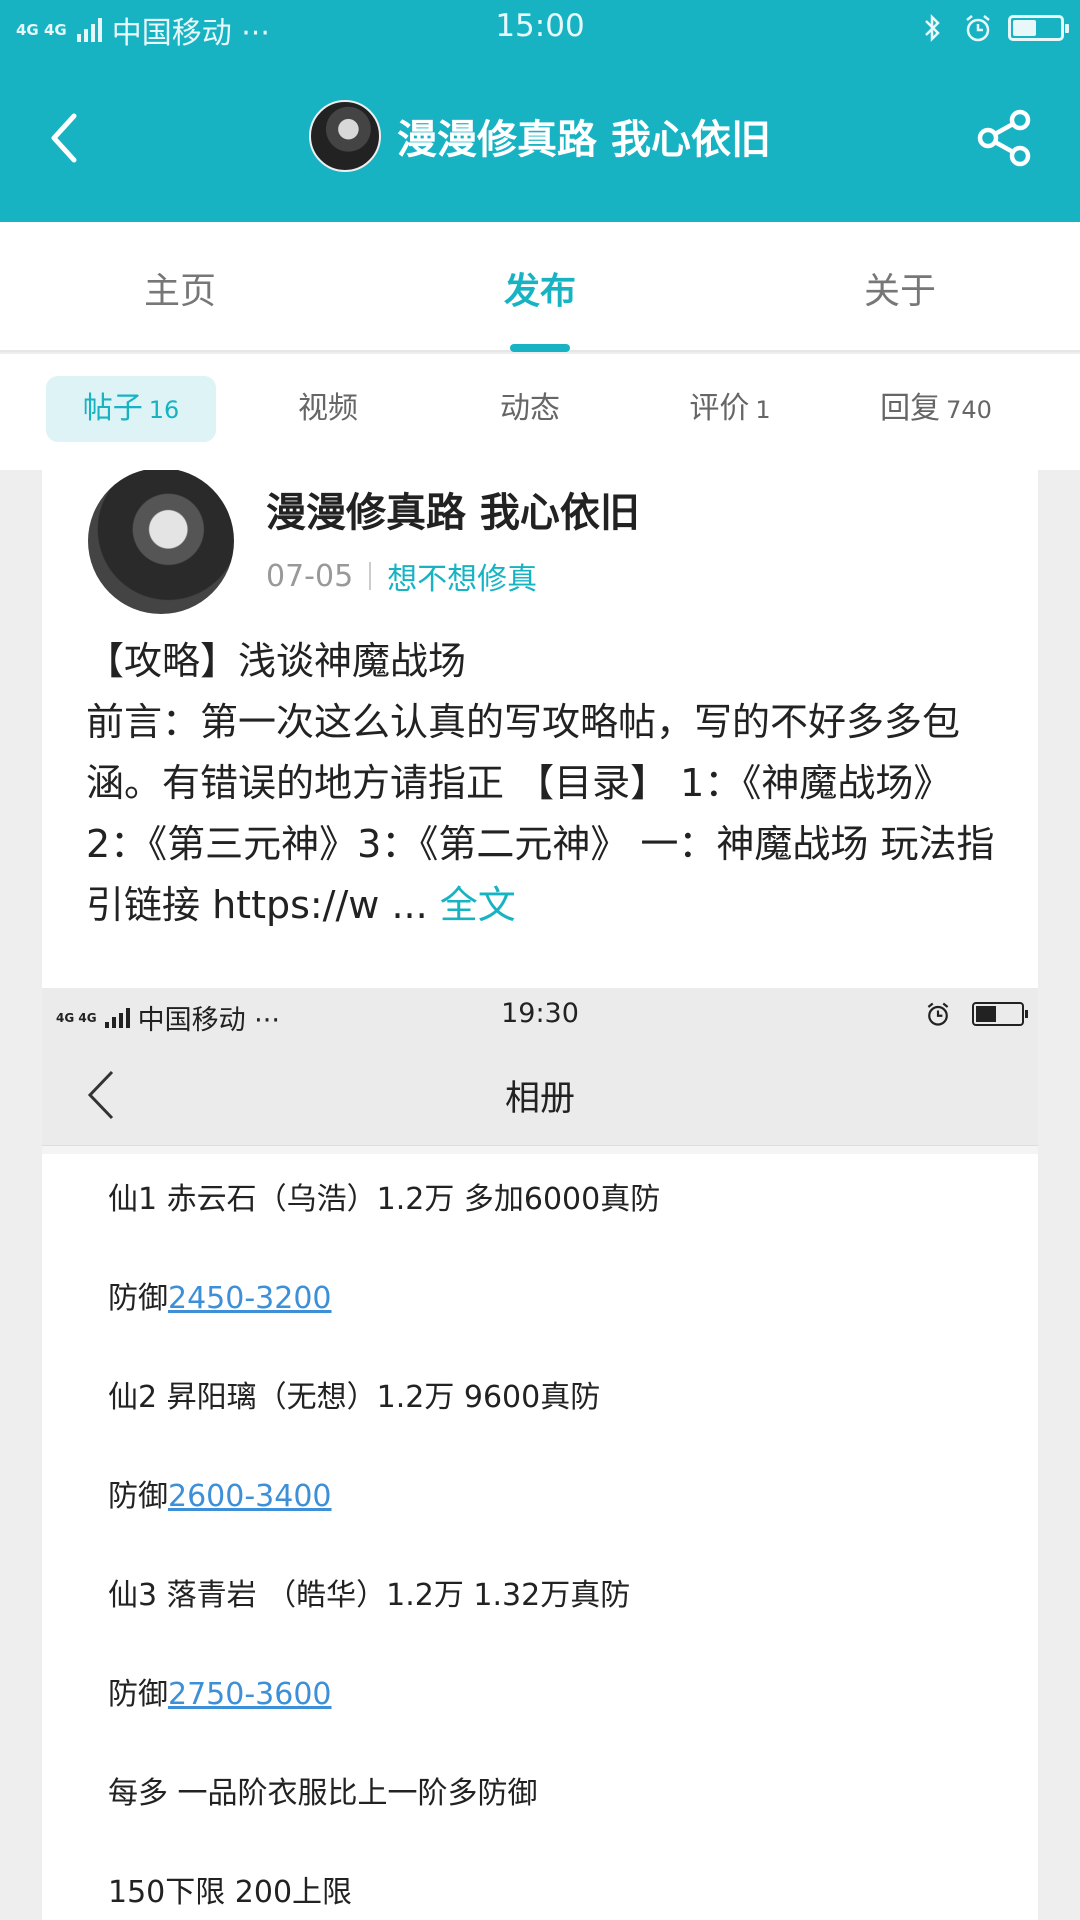  Describe the element at coordinates (1000, 1014) in the screenshot. I see `image-battery-icon` at that location.